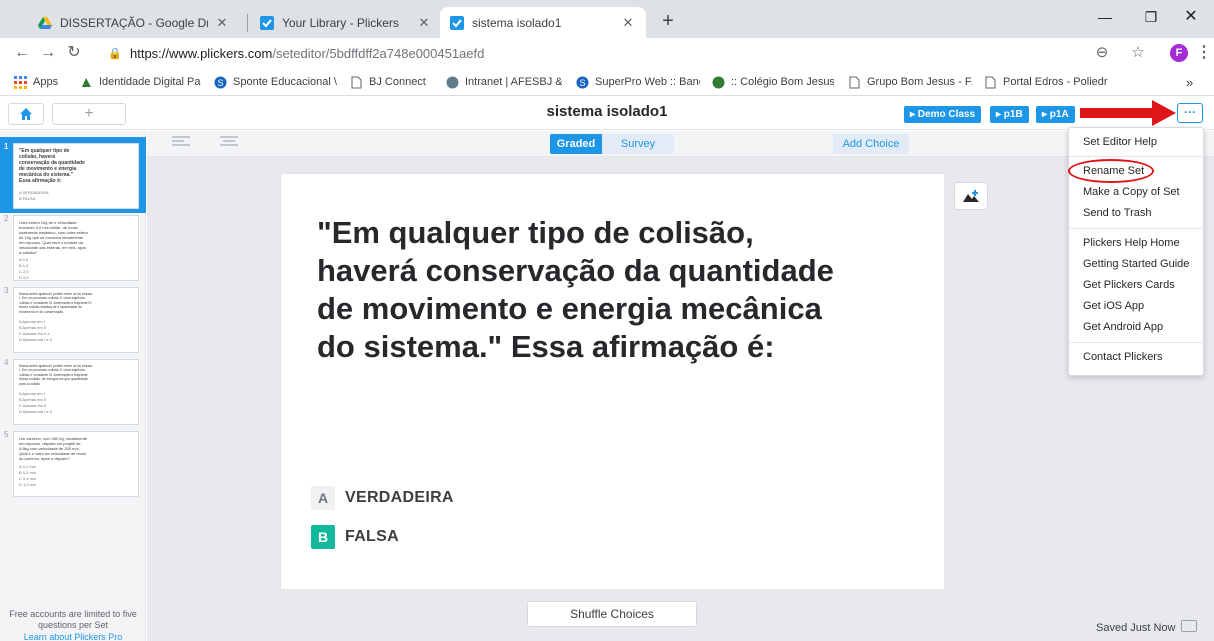  I want to click on bookmark-superpro: S SuperPro Web :: Banc, so click(638, 82).